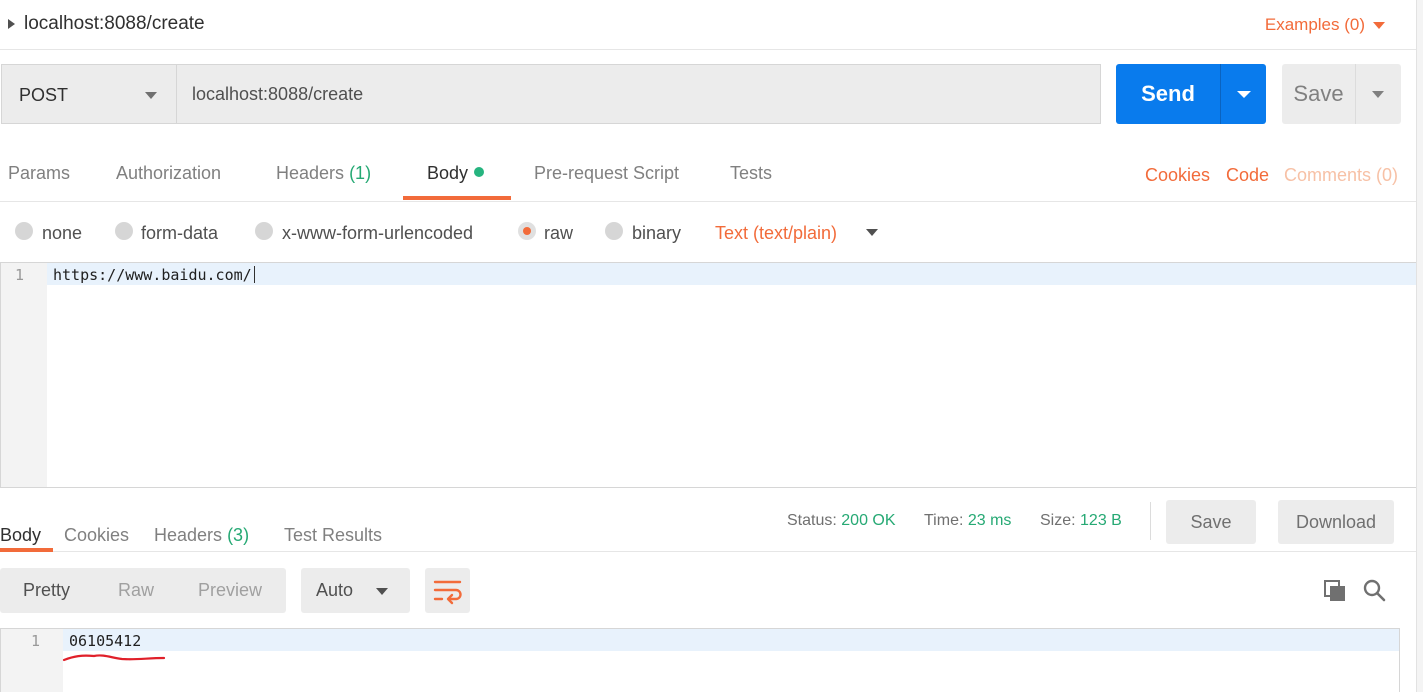 The height and width of the screenshot is (692, 1423). I want to click on status-value: 200 OK, so click(868, 520).